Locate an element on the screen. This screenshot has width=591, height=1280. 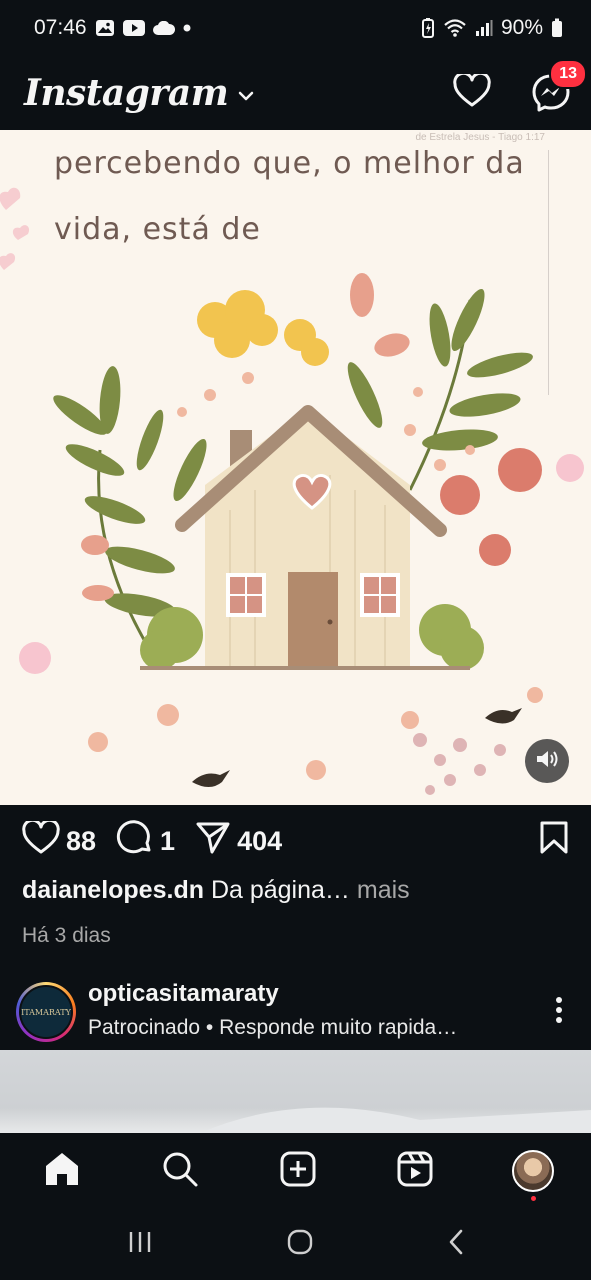
like-count: 88 is located at coordinates (81, 840).